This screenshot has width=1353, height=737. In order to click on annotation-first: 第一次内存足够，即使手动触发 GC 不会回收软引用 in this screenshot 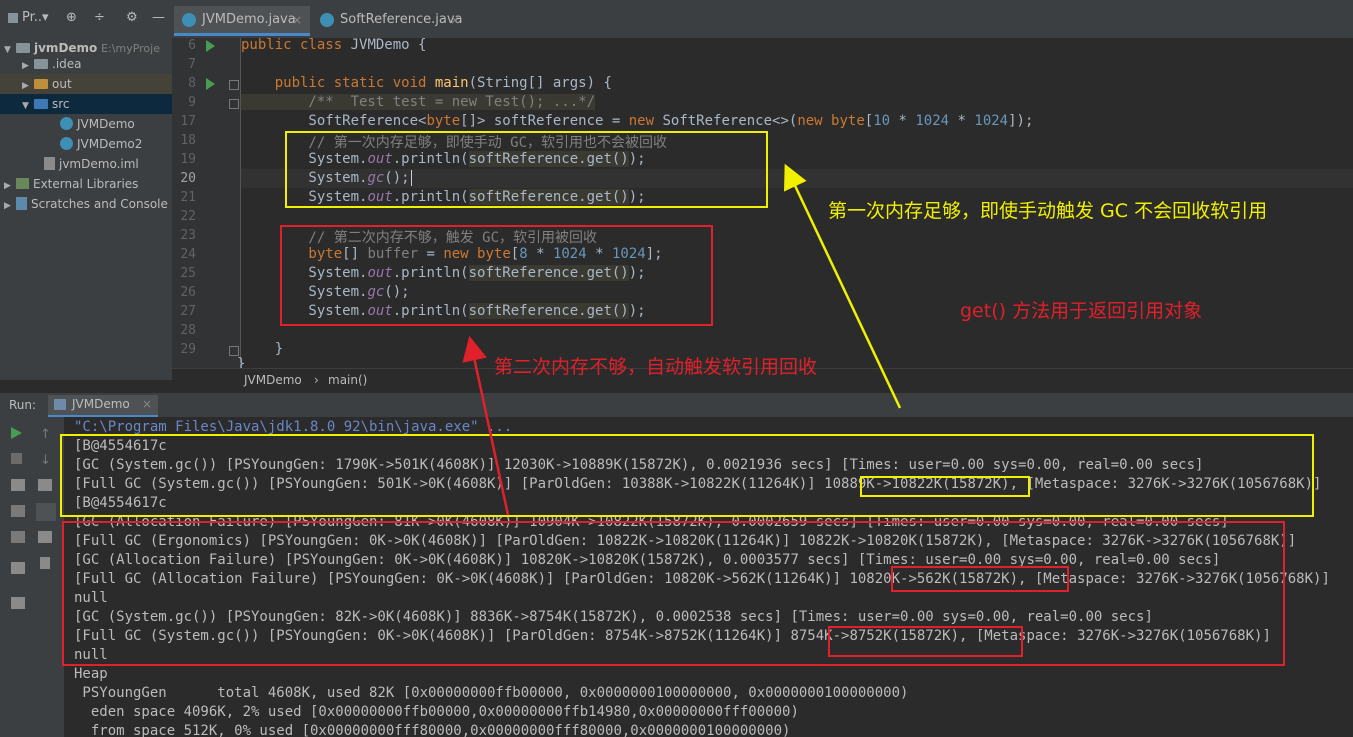, I will do `click(1048, 211)`.